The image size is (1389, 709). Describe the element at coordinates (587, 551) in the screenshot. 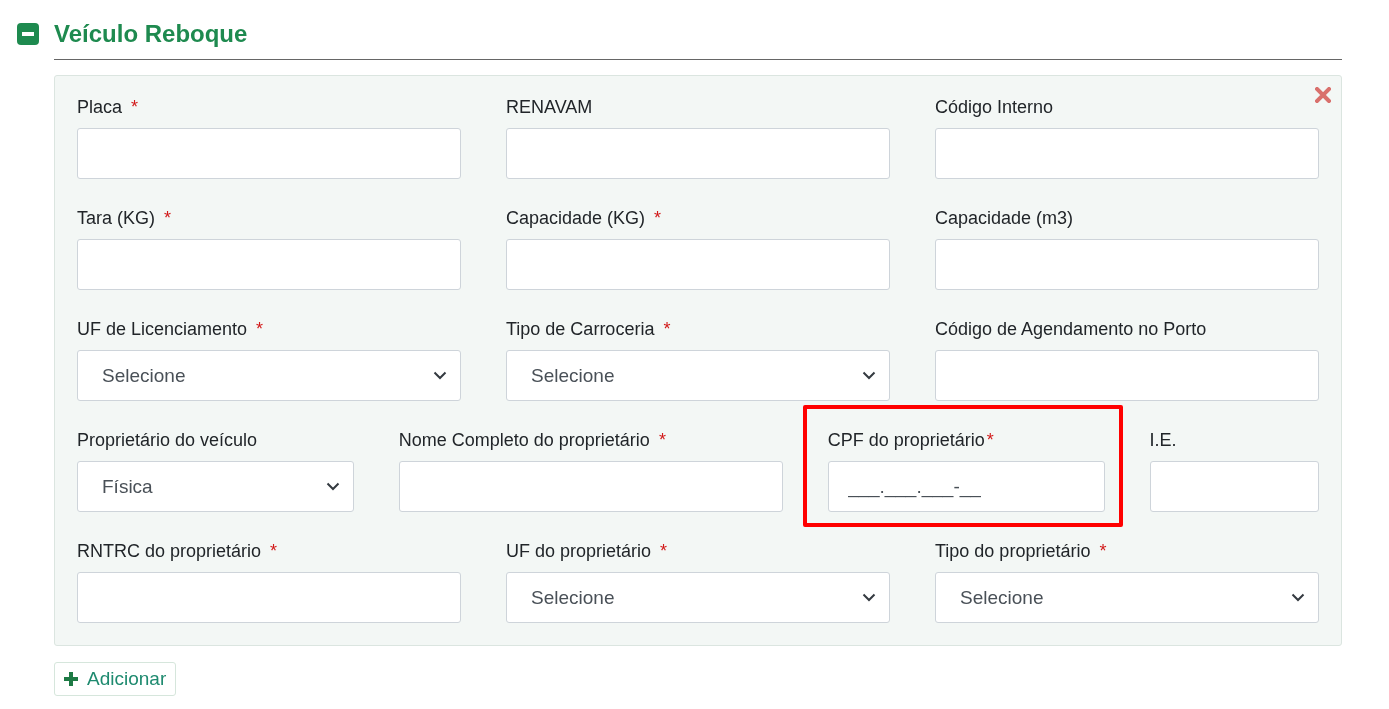

I see `field-label: UF do proprietário *` at that location.